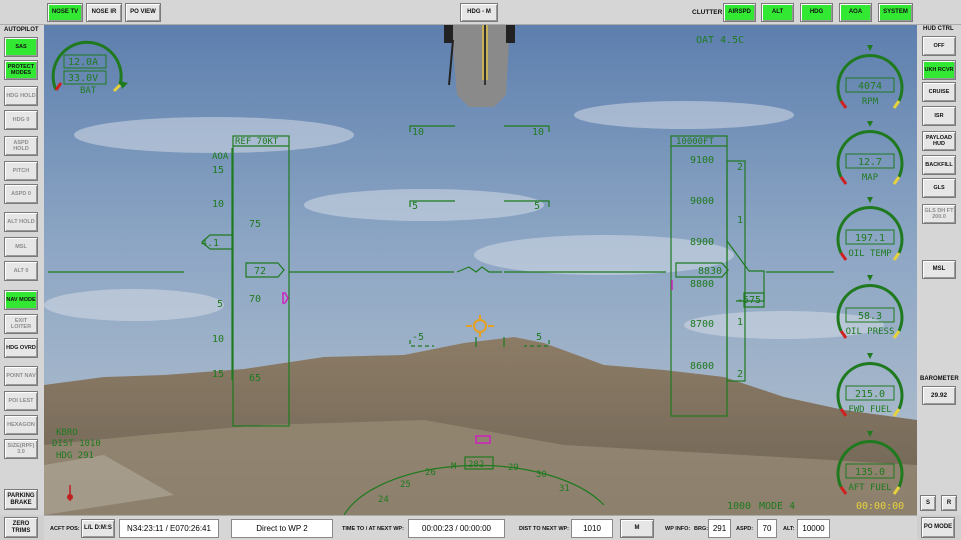 Image resolution: width=961 pixels, height=540 pixels. Describe the element at coordinates (789, 528) in the screenshot. I see `alt-label: ALT:` at that location.